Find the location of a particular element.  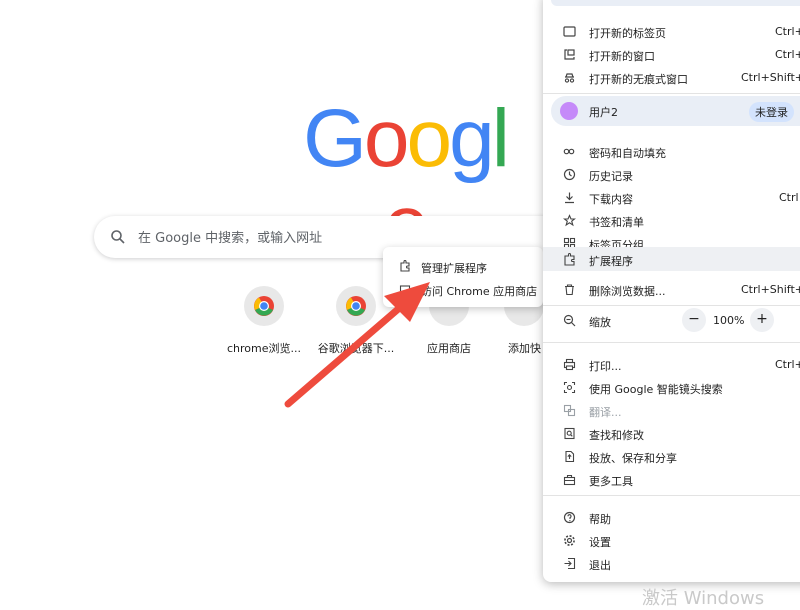

extensions-submenu: 管理扩展程序 访问 Chrome 应用商店 is located at coordinates (463, 277).